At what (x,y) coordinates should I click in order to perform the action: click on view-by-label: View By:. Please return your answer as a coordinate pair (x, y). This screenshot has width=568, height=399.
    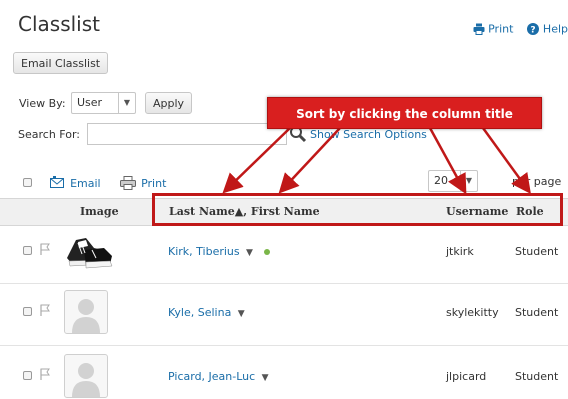
    Looking at the image, I should click on (42, 103).